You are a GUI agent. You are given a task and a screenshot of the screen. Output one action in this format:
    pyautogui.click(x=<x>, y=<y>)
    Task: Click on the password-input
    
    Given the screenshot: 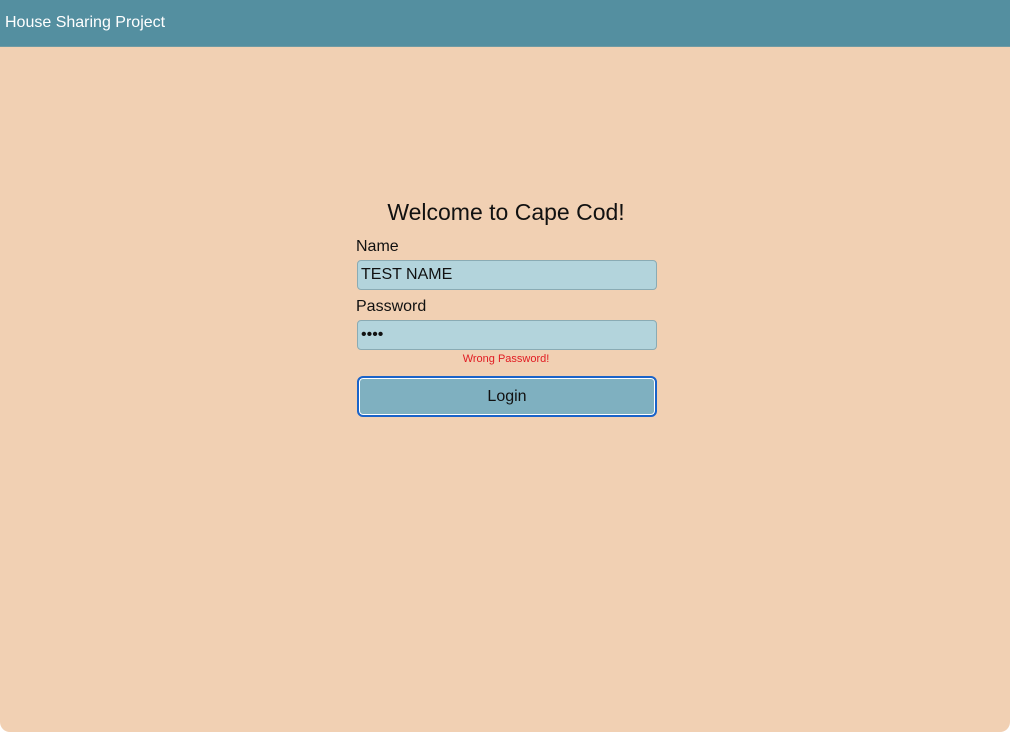 What is the action you would take?
    pyautogui.click(x=507, y=335)
    